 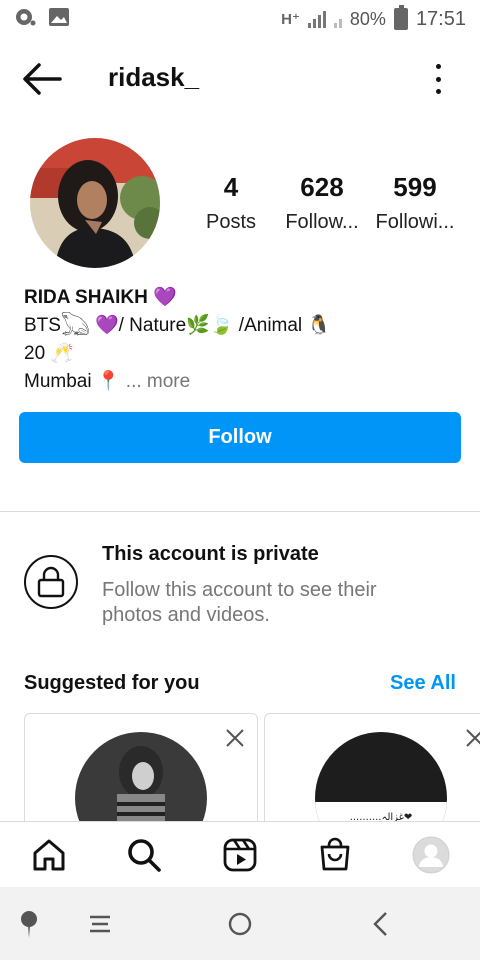 I want to click on system-navigation-bar, so click(x=240, y=923).